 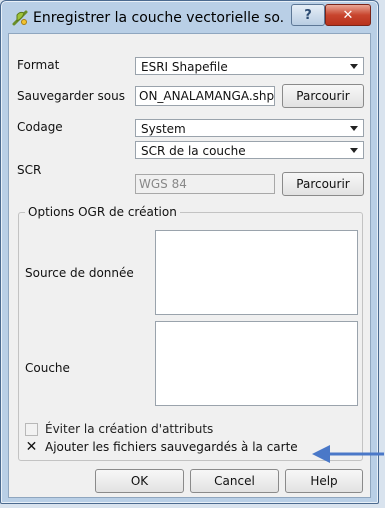 I want to click on skip-attributes-label: Éviter la création d'attributs, so click(x=129, y=429).